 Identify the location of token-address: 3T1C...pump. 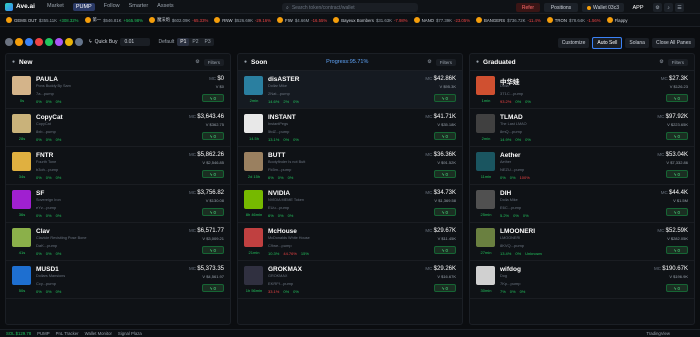
(511, 93).